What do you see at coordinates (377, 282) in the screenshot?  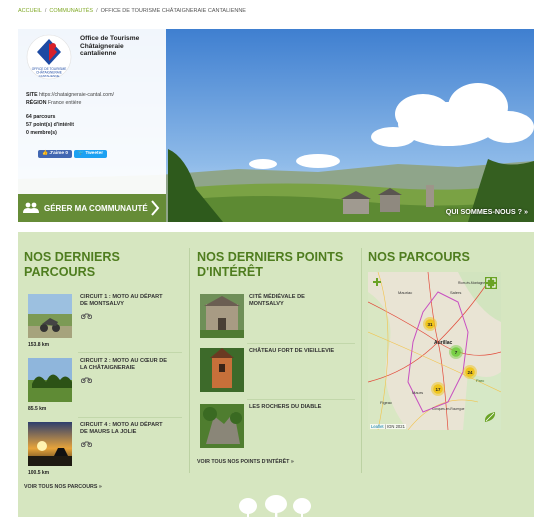 I see `zoom-in-icon` at bounding box center [377, 282].